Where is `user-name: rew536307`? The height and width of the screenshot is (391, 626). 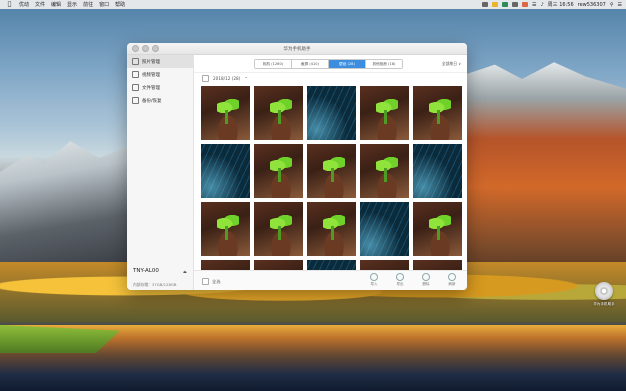 user-name: rew536307 is located at coordinates (592, 5).